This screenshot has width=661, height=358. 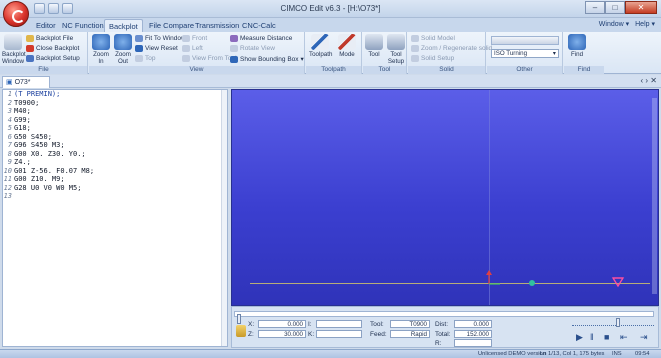 I want to click on i-value, so click(x=339, y=324).